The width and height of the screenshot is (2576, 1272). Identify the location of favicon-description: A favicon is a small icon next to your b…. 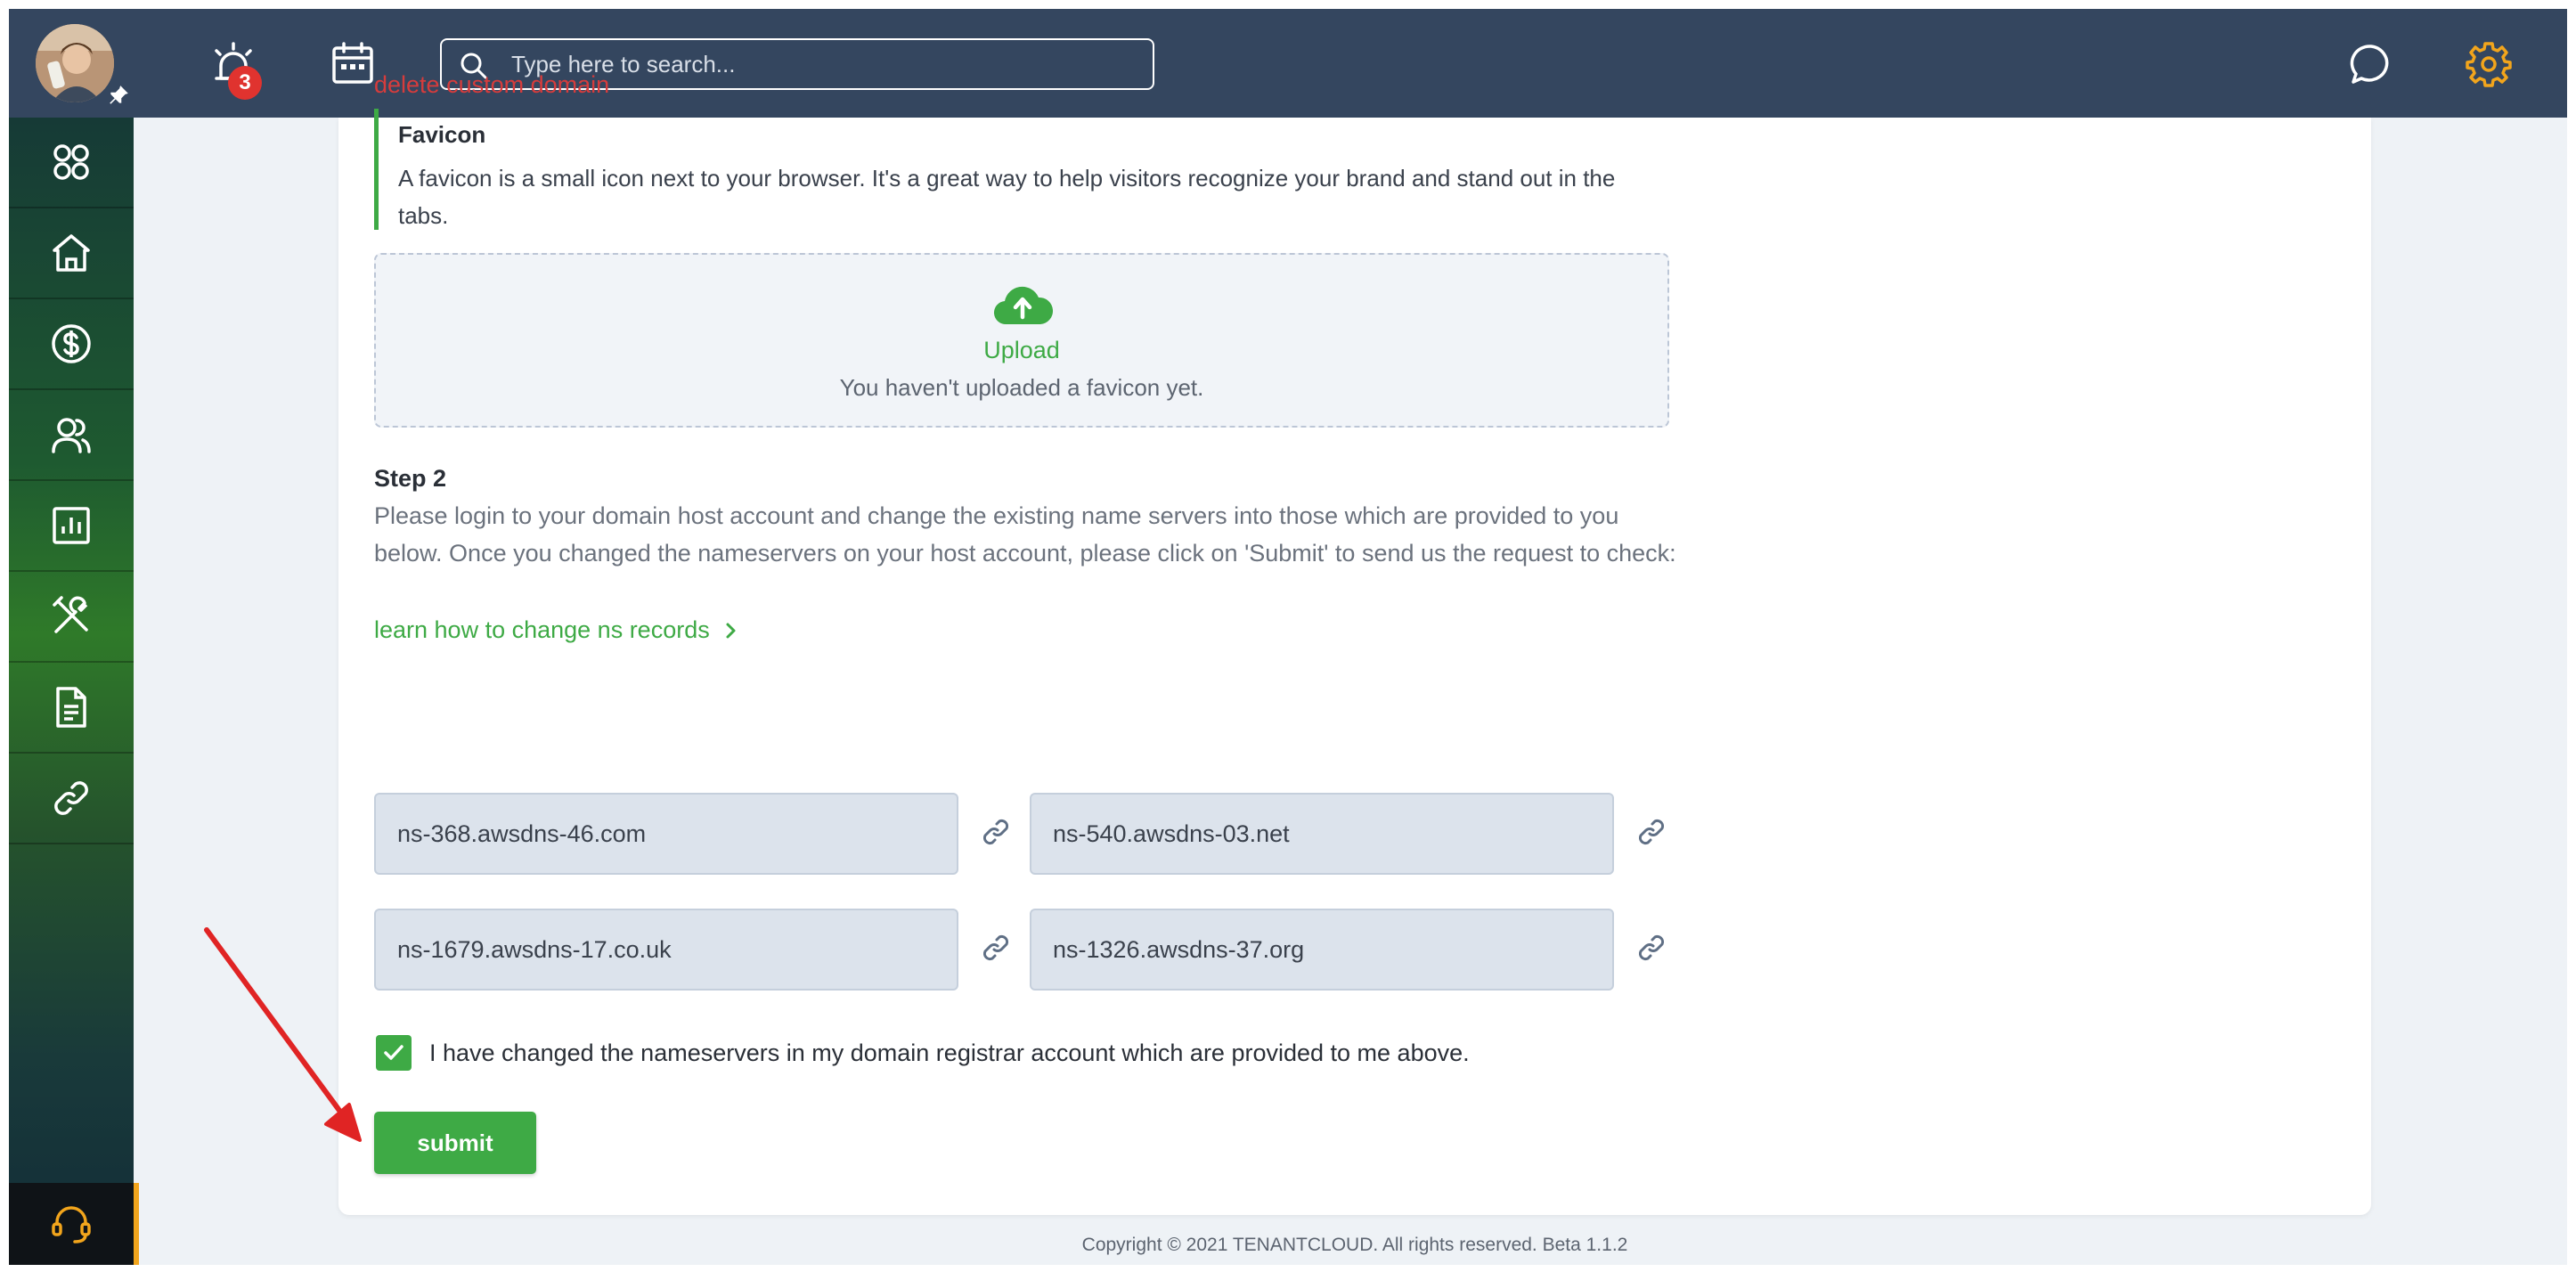
(1007, 197).